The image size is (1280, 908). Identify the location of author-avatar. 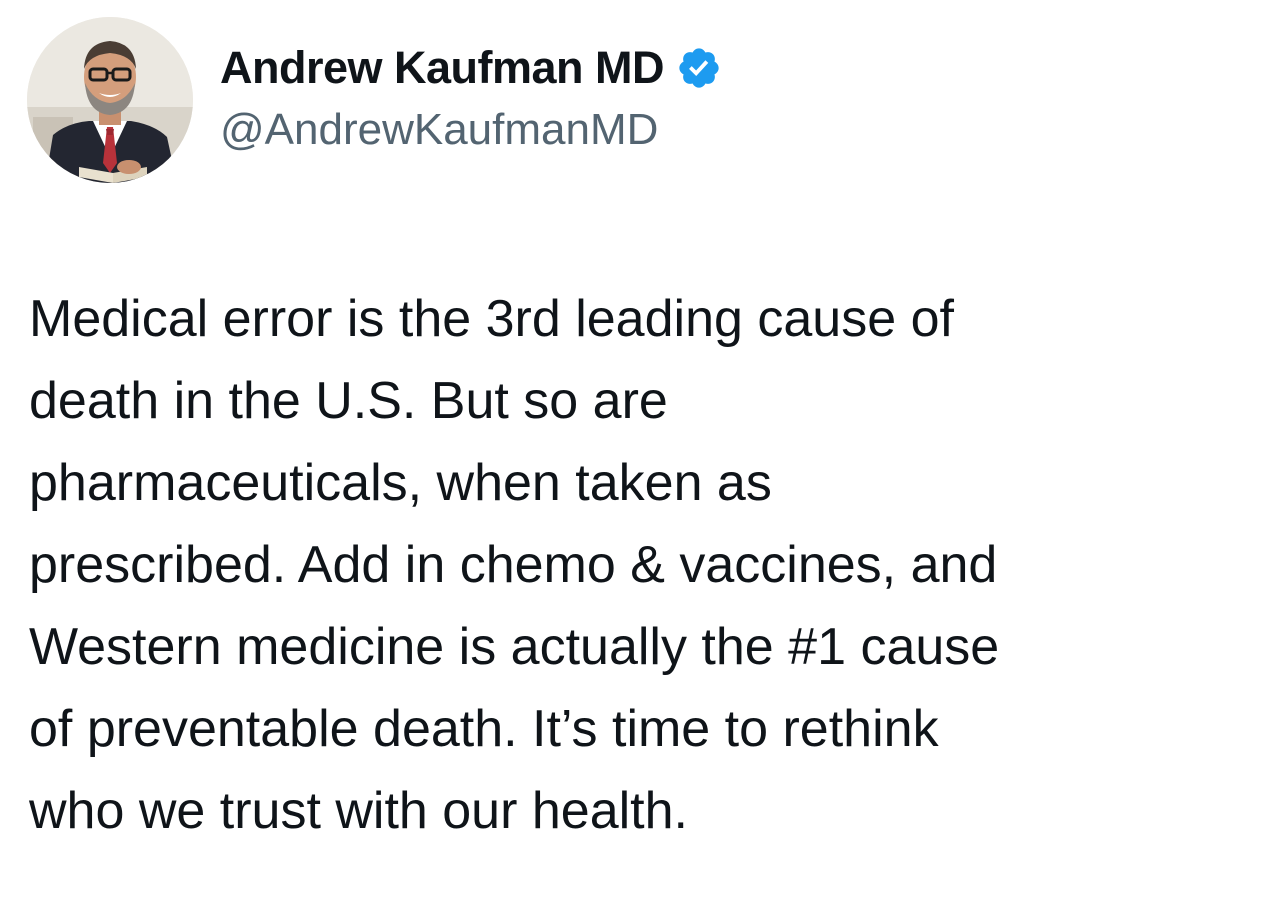
(110, 100).